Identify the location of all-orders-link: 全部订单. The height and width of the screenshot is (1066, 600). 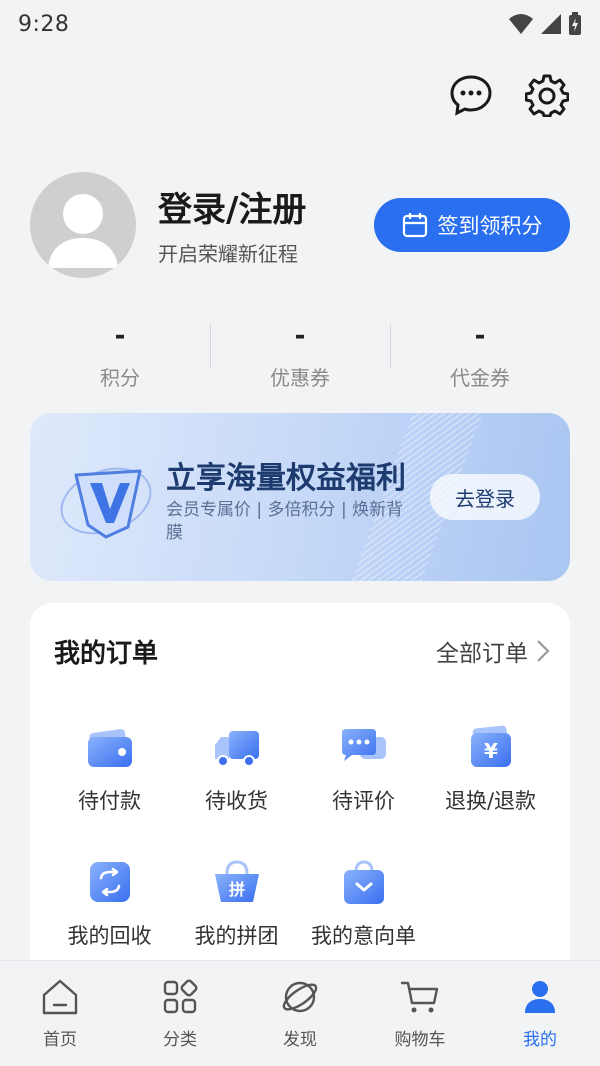
(493, 651).